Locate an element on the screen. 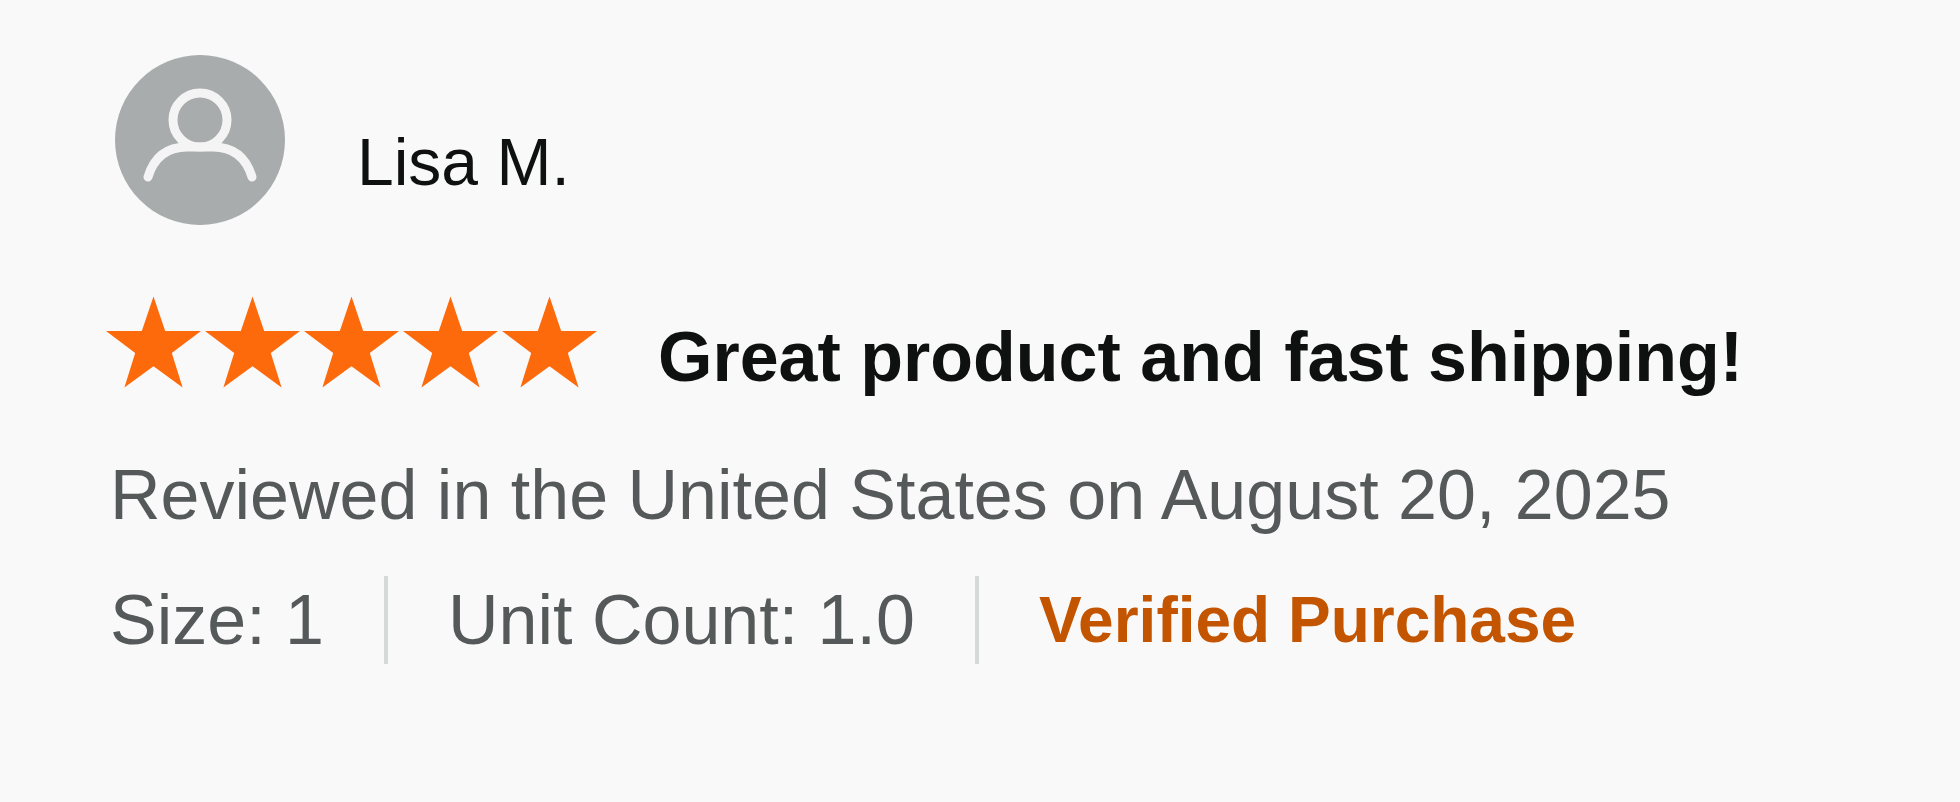 The height and width of the screenshot is (802, 1960). avatar-icon is located at coordinates (200, 140).